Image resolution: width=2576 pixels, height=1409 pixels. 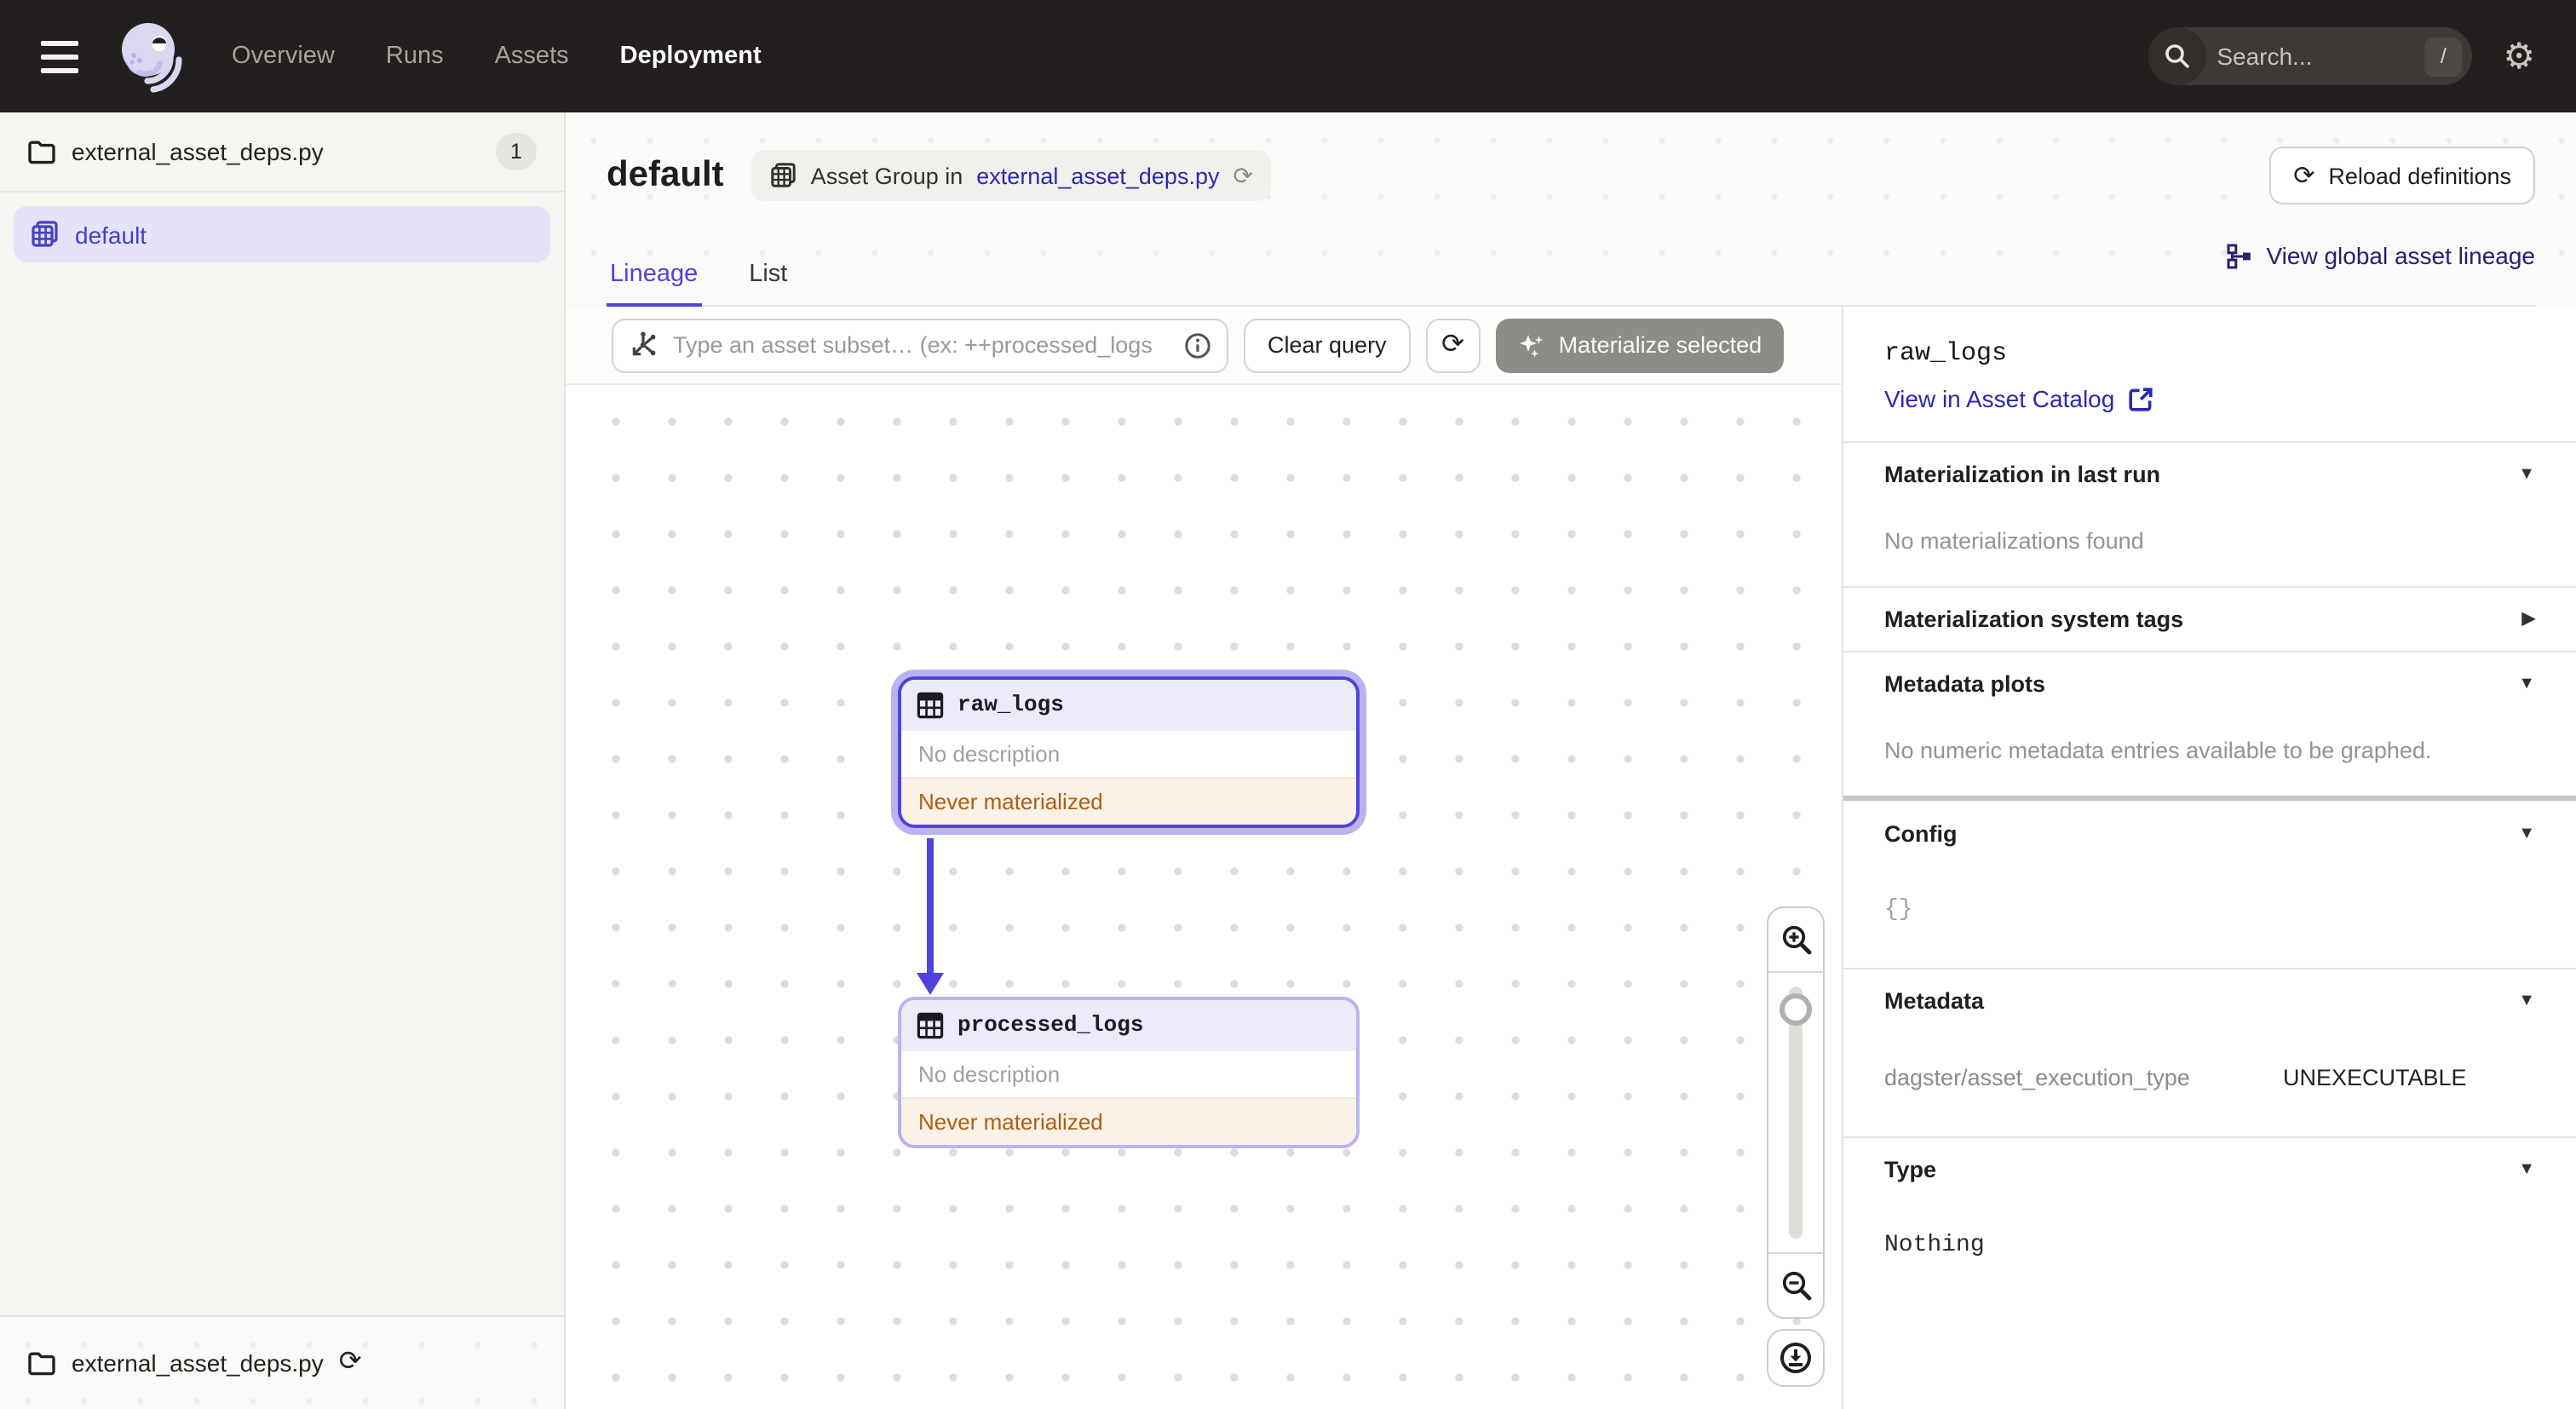 What do you see at coordinates (2141, 399) in the screenshot?
I see `external-link-icon` at bounding box center [2141, 399].